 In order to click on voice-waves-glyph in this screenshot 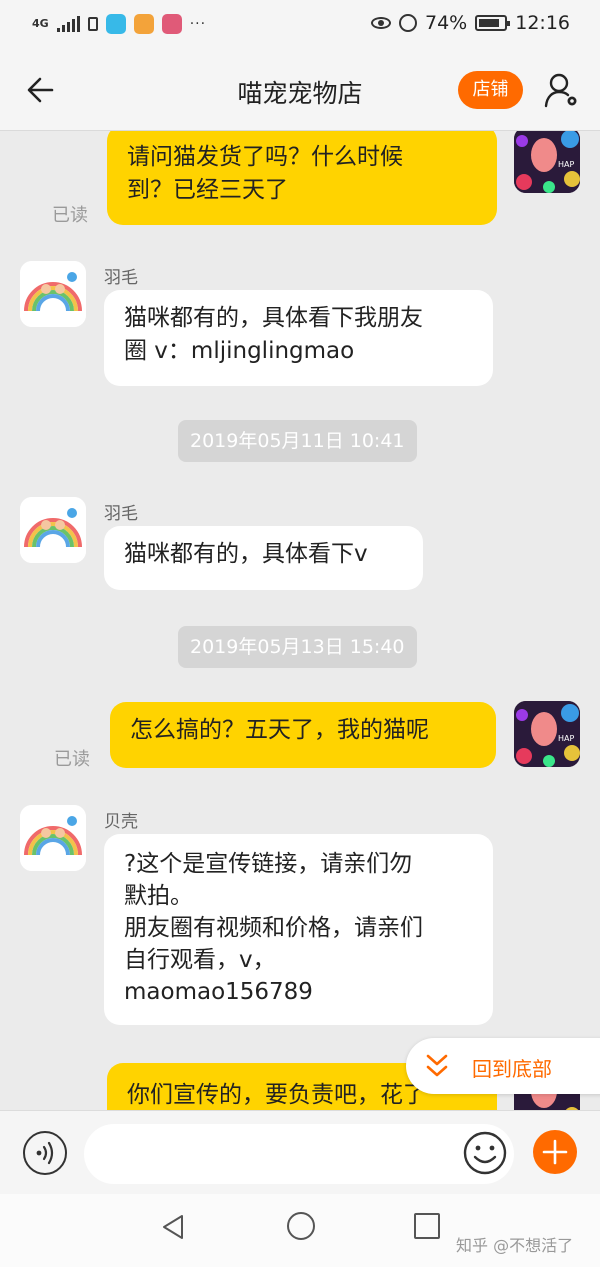, I will do `click(45, 1153)`.